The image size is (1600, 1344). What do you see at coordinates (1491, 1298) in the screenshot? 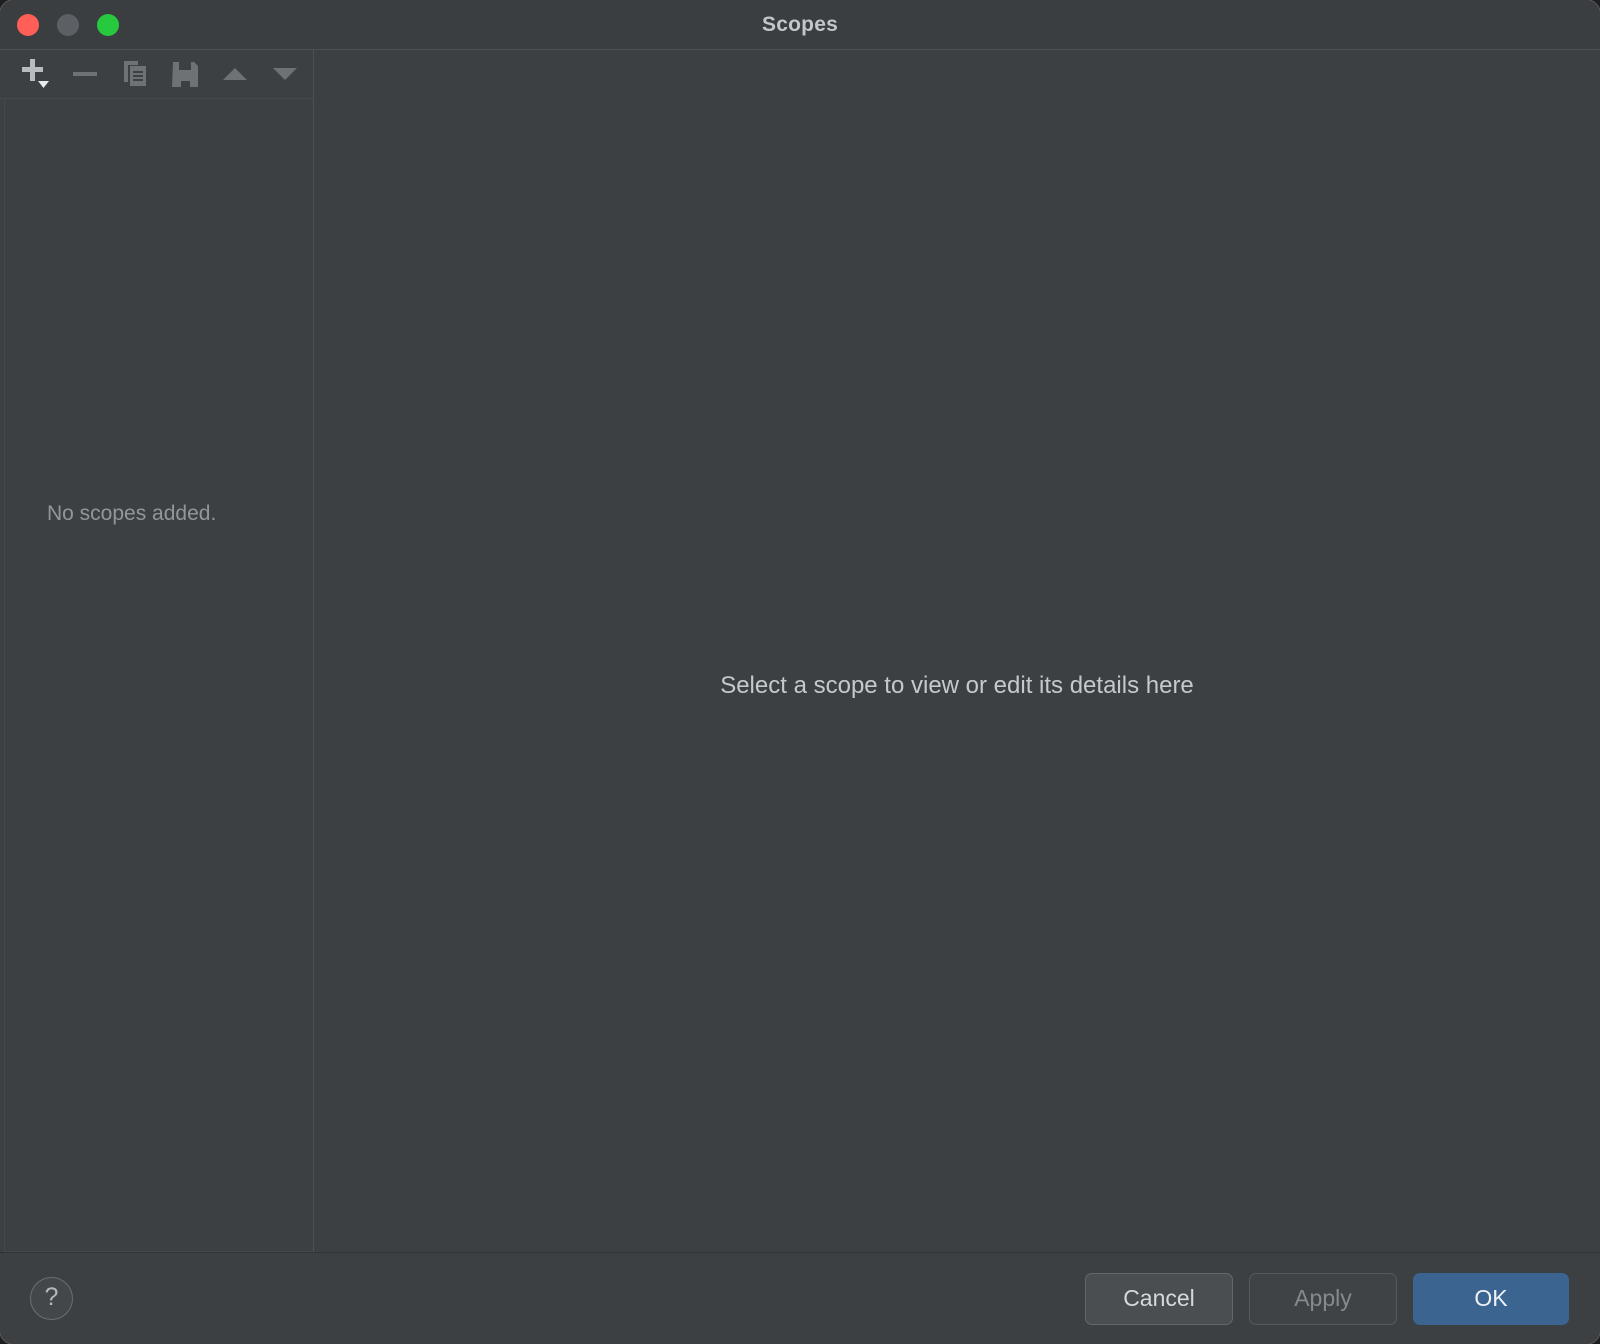
I see `ok-button: OK` at bounding box center [1491, 1298].